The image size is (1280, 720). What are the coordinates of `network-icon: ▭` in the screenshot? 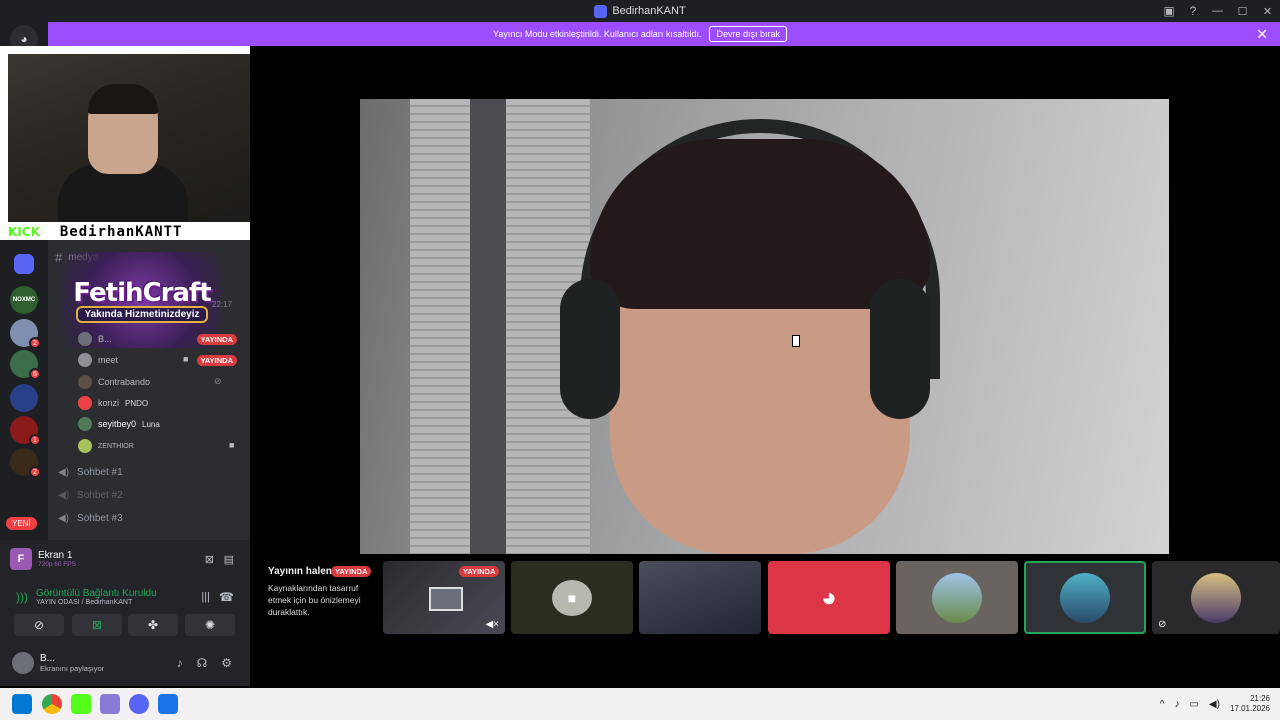 It's located at (1193, 704).